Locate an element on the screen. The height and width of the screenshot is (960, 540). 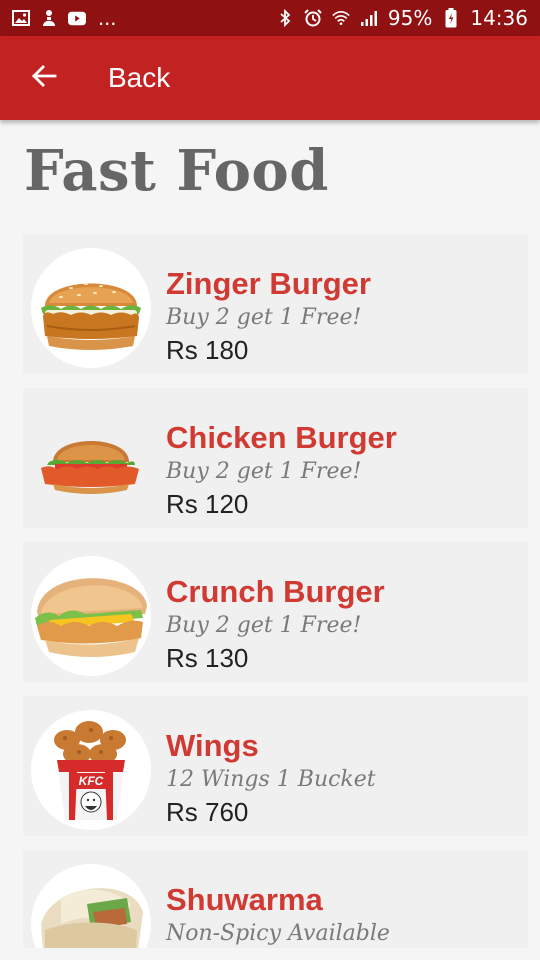
clock: 14:36 is located at coordinates (499, 18).